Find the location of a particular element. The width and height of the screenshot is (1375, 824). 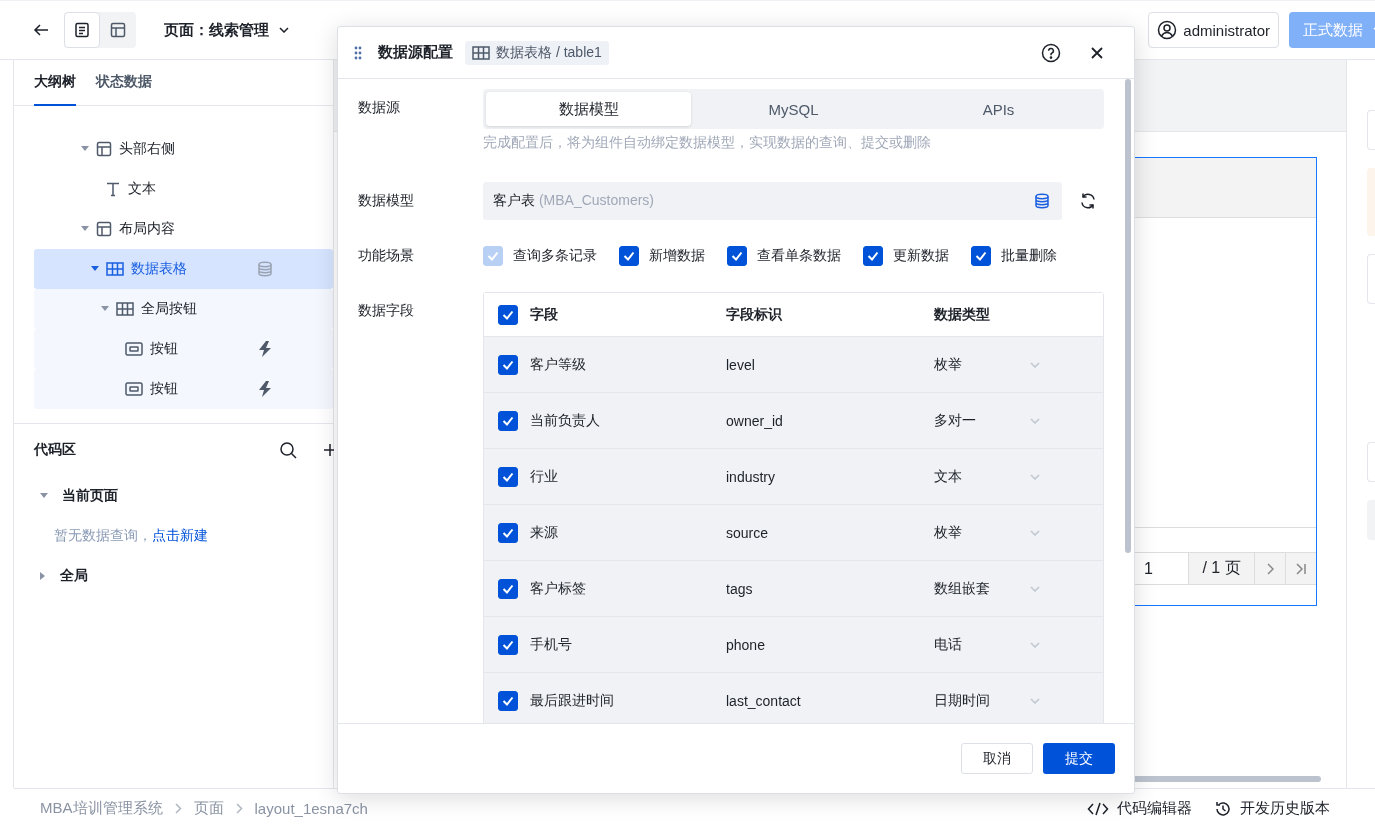

tool-button: 代码编辑器 is located at coordinates (1139, 808).